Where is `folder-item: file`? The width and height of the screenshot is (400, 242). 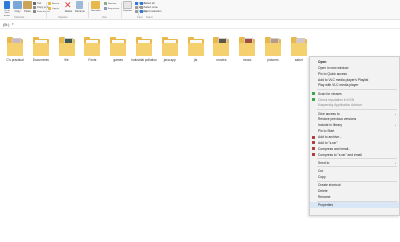 folder-item: file is located at coordinates (67, 59).